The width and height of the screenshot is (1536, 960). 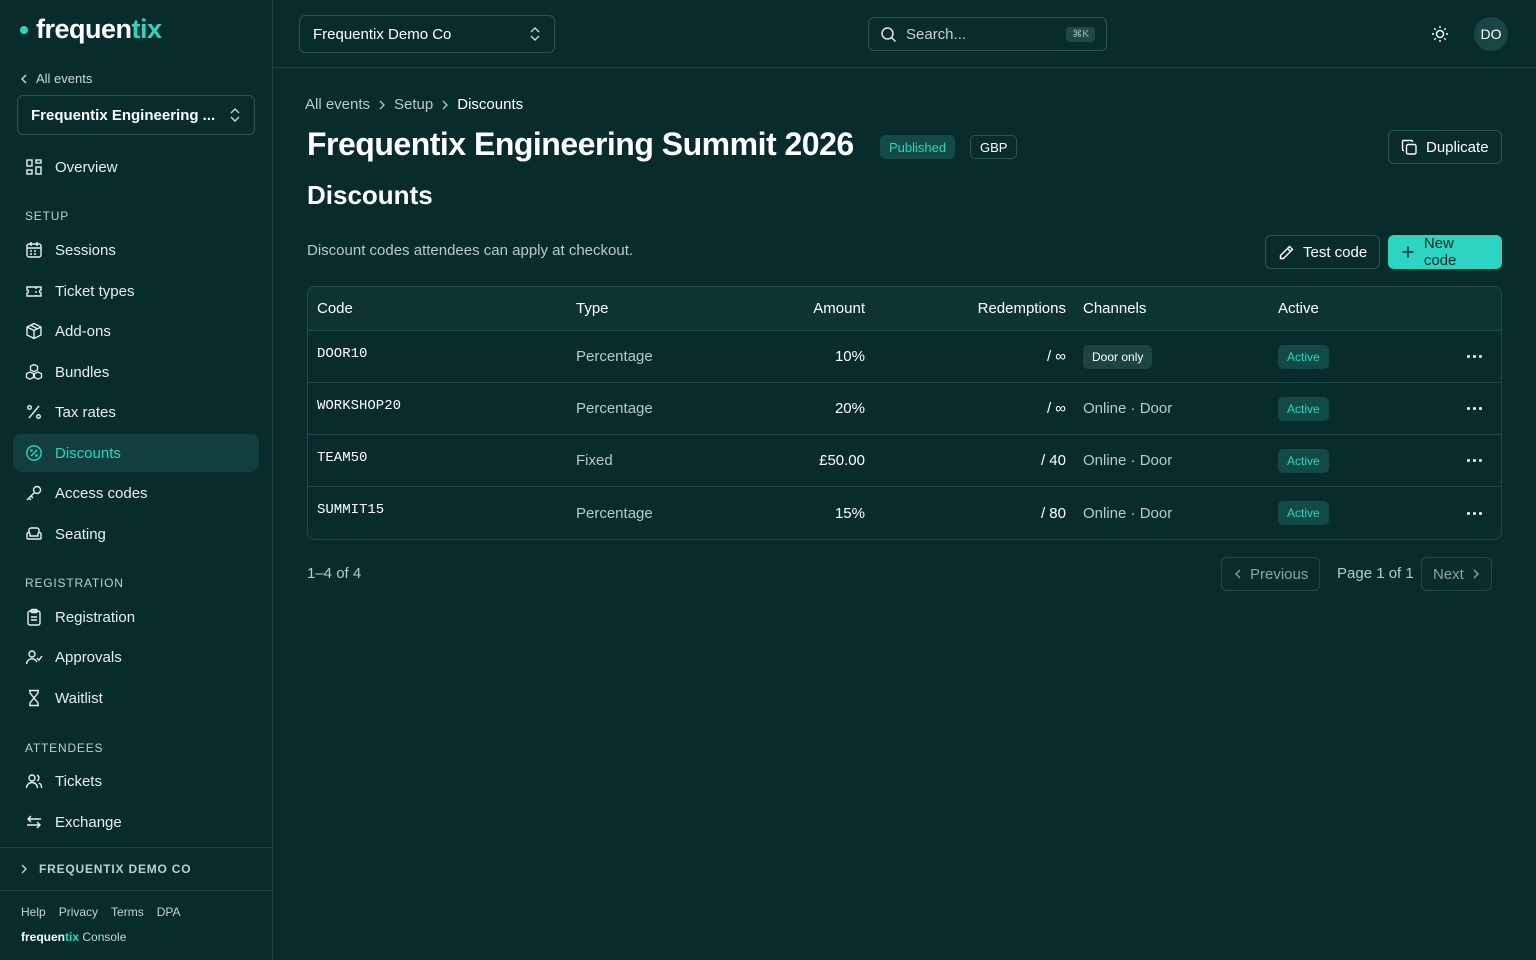 What do you see at coordinates (1457, 147) in the screenshot?
I see `duplicate-button-label: Duplicate` at bounding box center [1457, 147].